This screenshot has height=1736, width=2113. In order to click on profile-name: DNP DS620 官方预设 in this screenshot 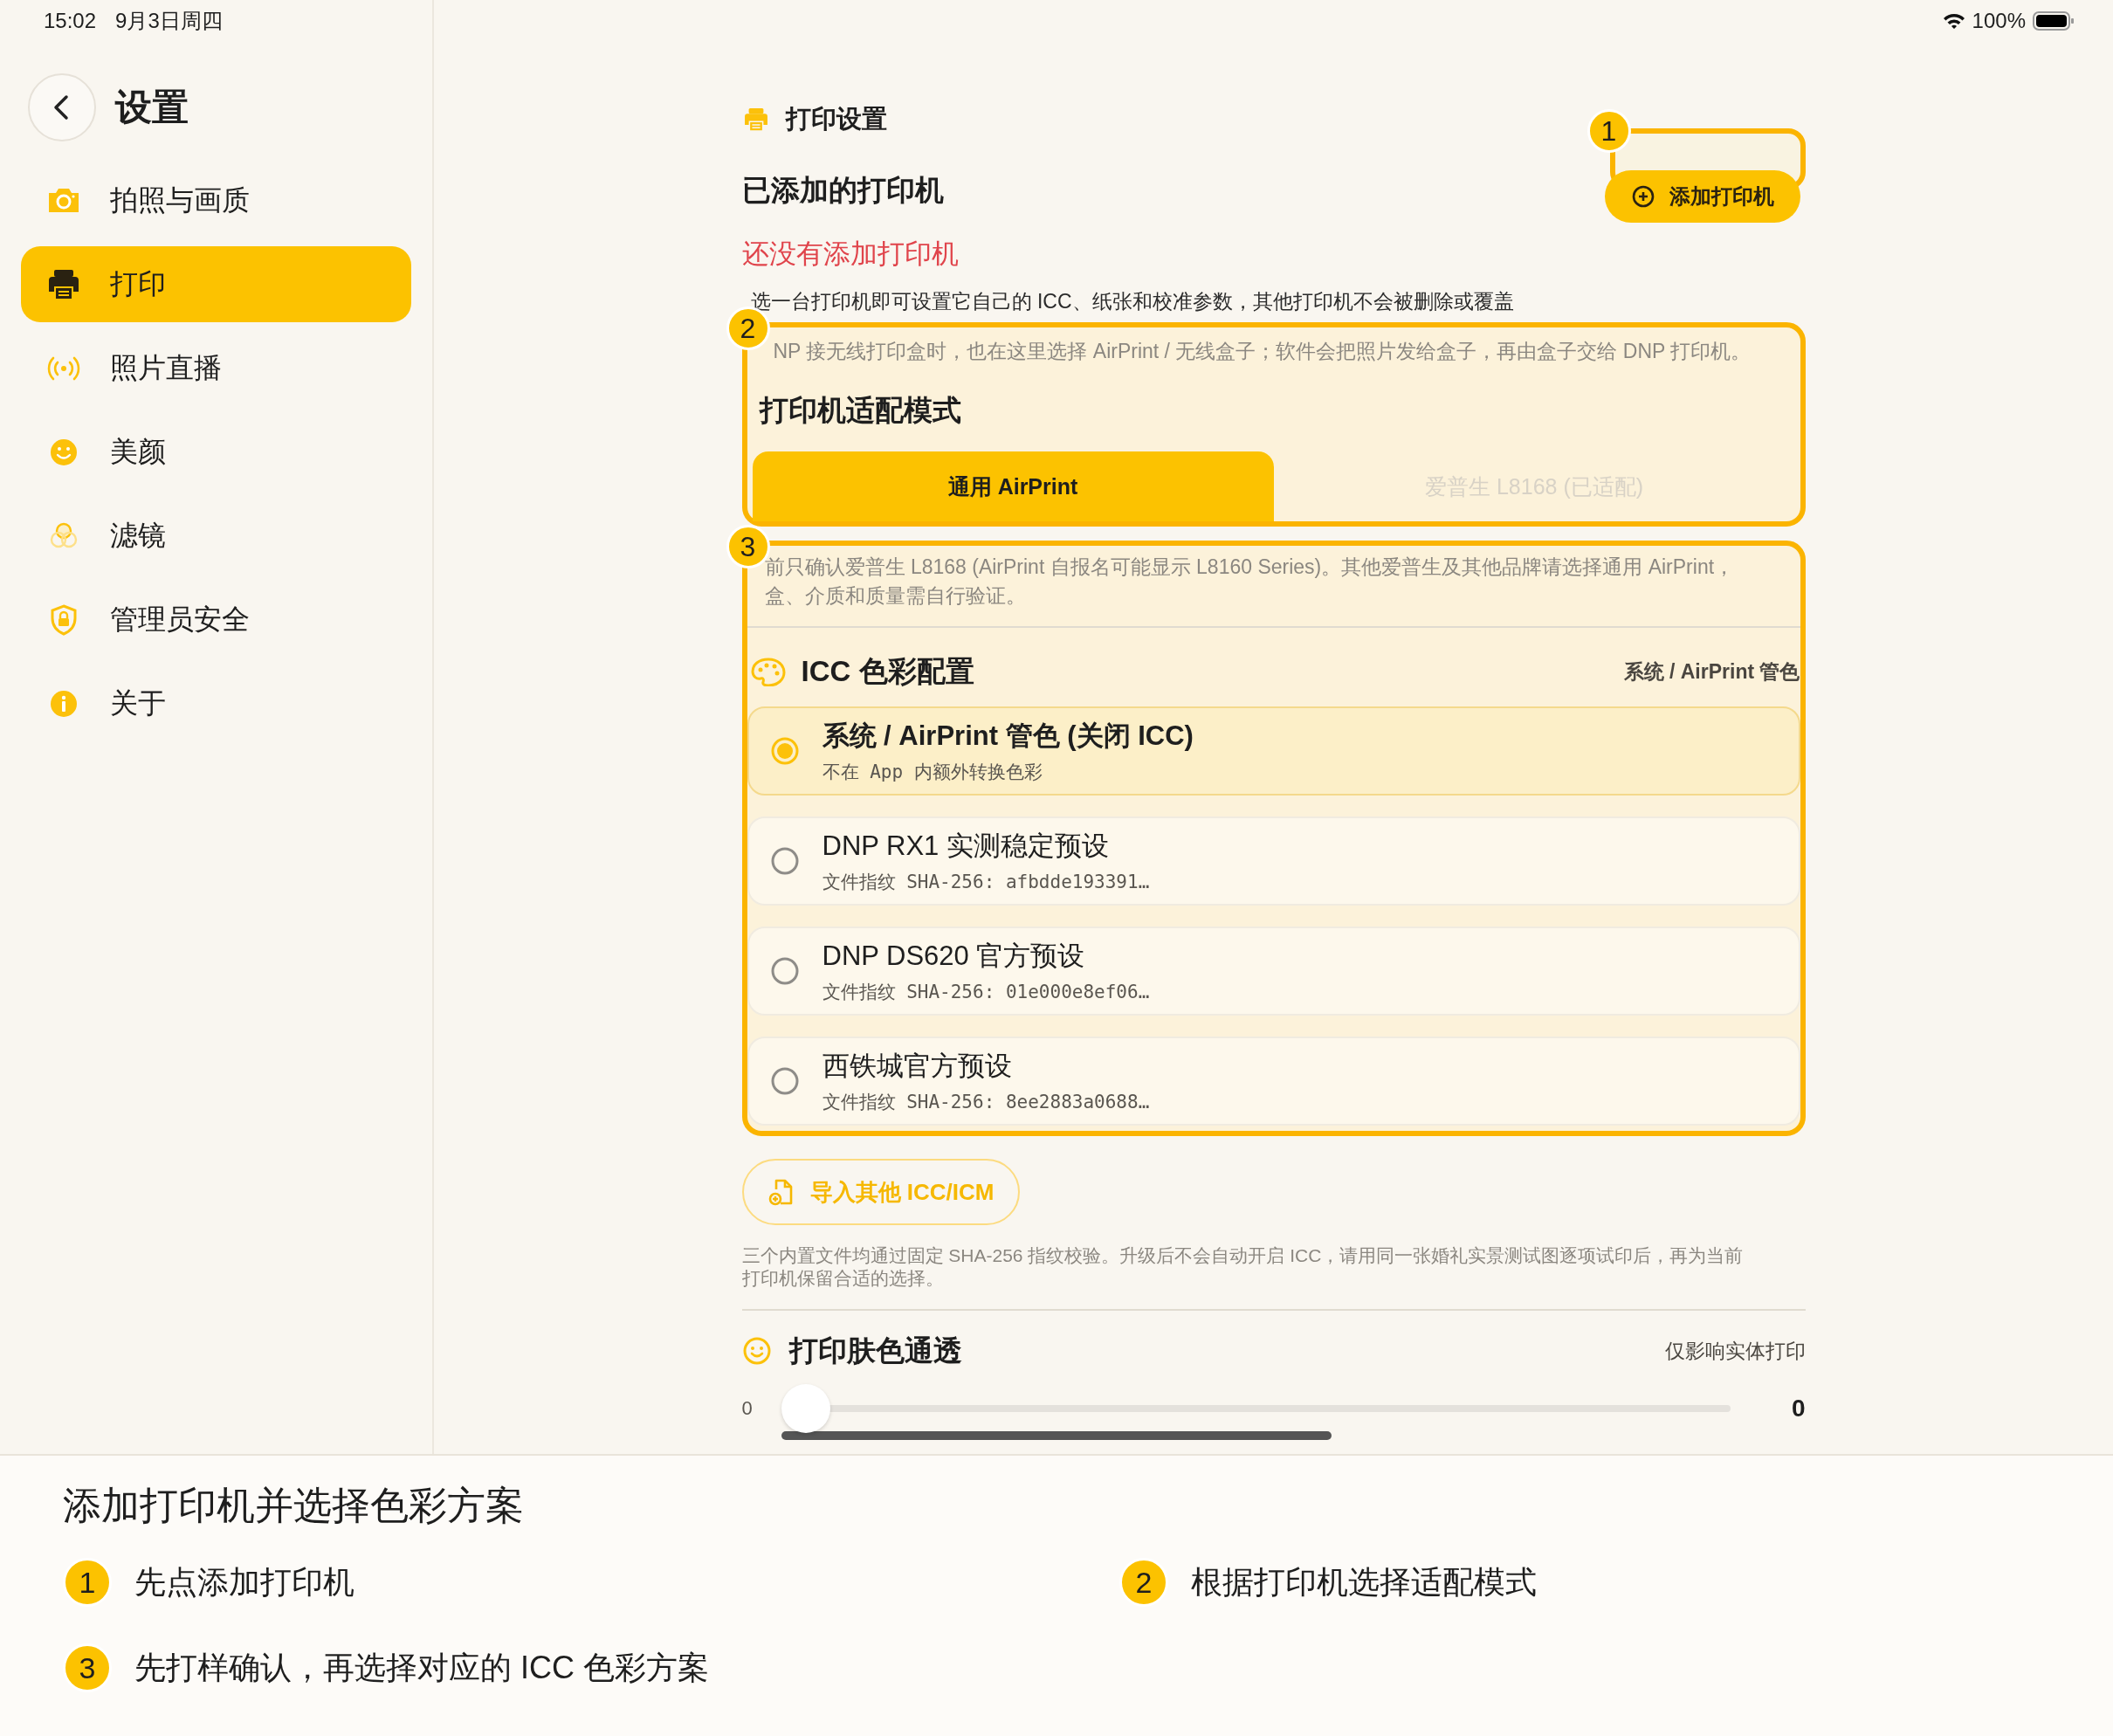, I will do `click(954, 957)`.